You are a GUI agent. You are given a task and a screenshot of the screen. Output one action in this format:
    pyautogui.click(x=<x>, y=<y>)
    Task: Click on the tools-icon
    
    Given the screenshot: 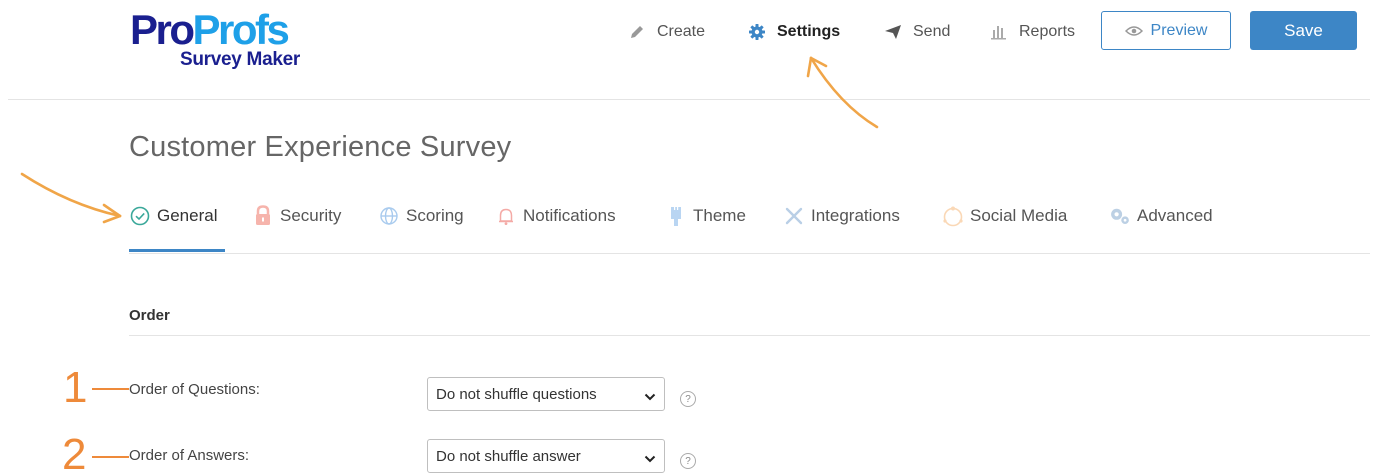 What is the action you would take?
    pyautogui.click(x=794, y=216)
    